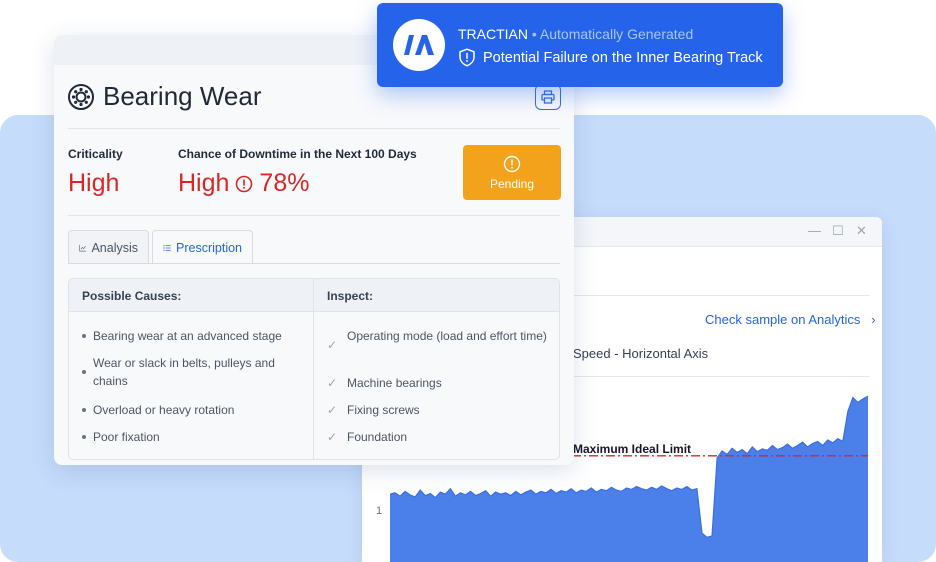 The image size is (936, 562). What do you see at coordinates (379, 511) in the screenshot?
I see `y-tick-label: 1` at bounding box center [379, 511].